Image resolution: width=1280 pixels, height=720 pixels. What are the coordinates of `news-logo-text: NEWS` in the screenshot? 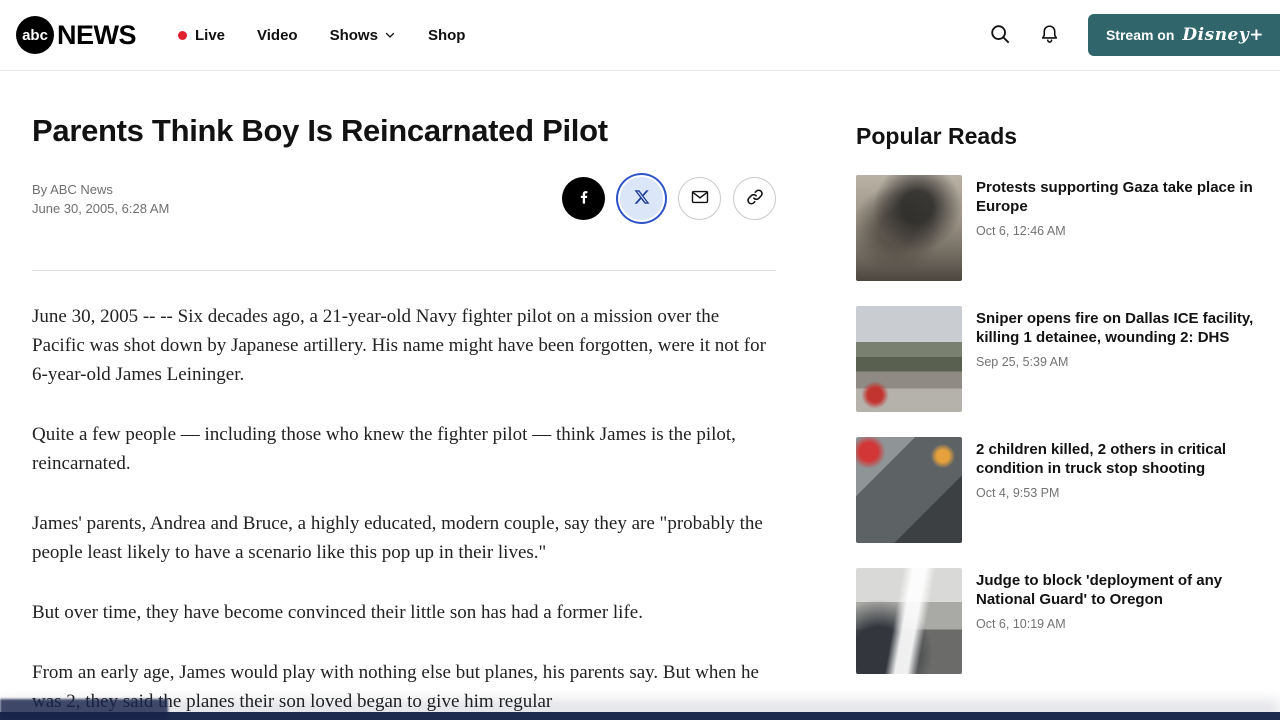 It's located at (97, 34).